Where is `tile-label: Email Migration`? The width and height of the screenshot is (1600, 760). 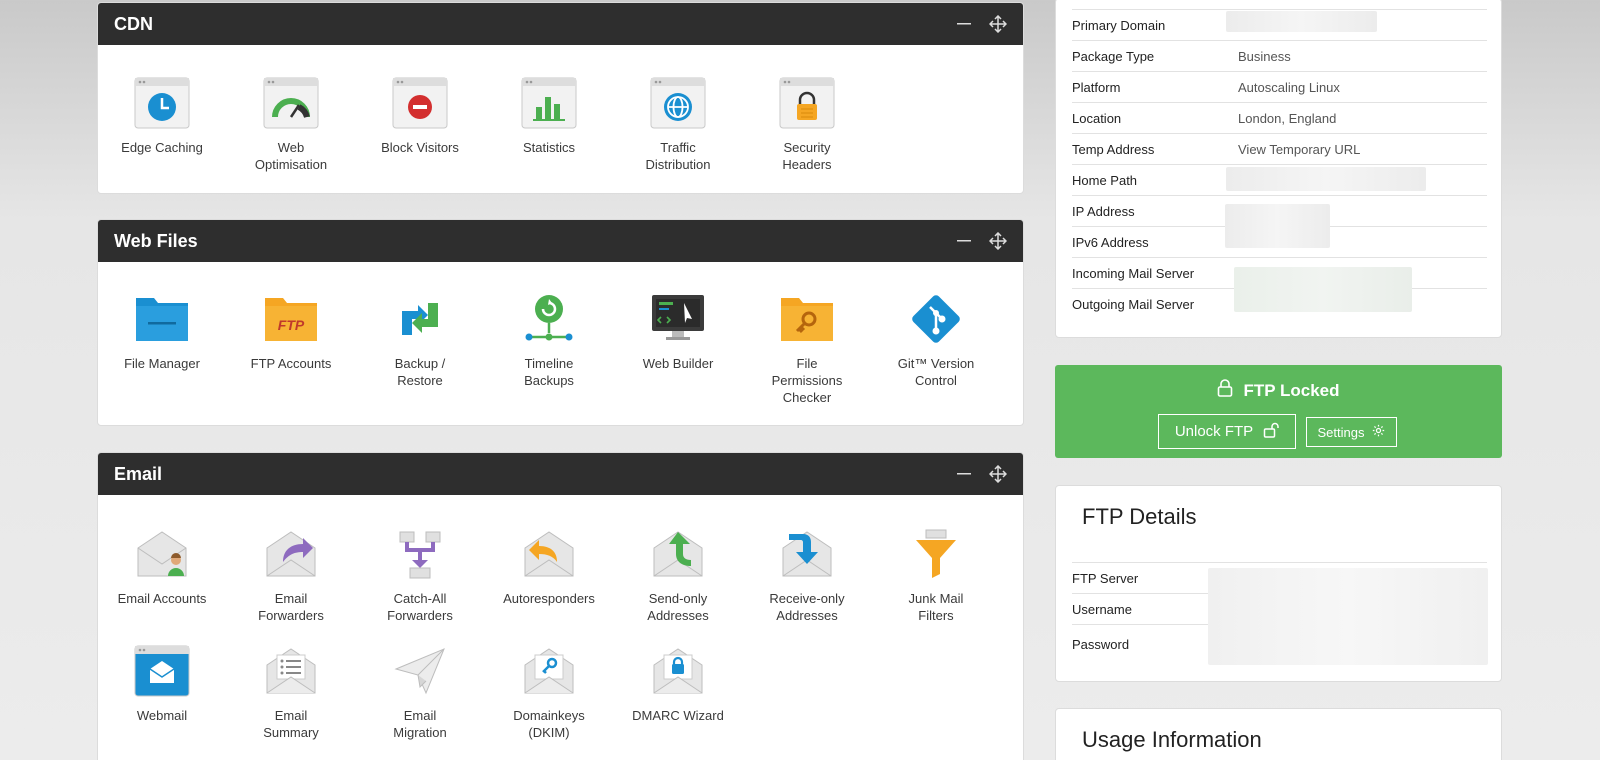
tile-label: Email Migration is located at coordinates (420, 724).